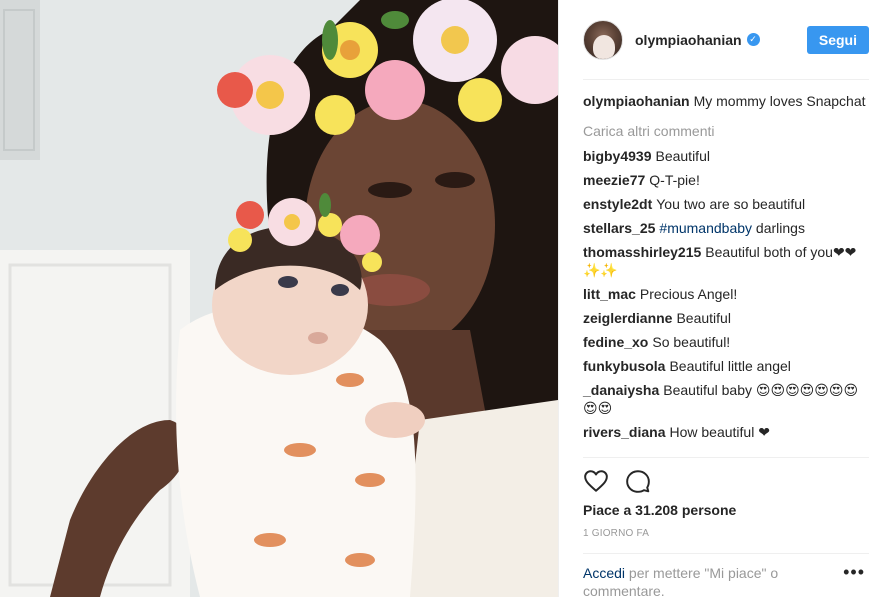 The image size is (873, 597). I want to click on post-timestamp: 1 GIORNO FA, so click(726, 533).